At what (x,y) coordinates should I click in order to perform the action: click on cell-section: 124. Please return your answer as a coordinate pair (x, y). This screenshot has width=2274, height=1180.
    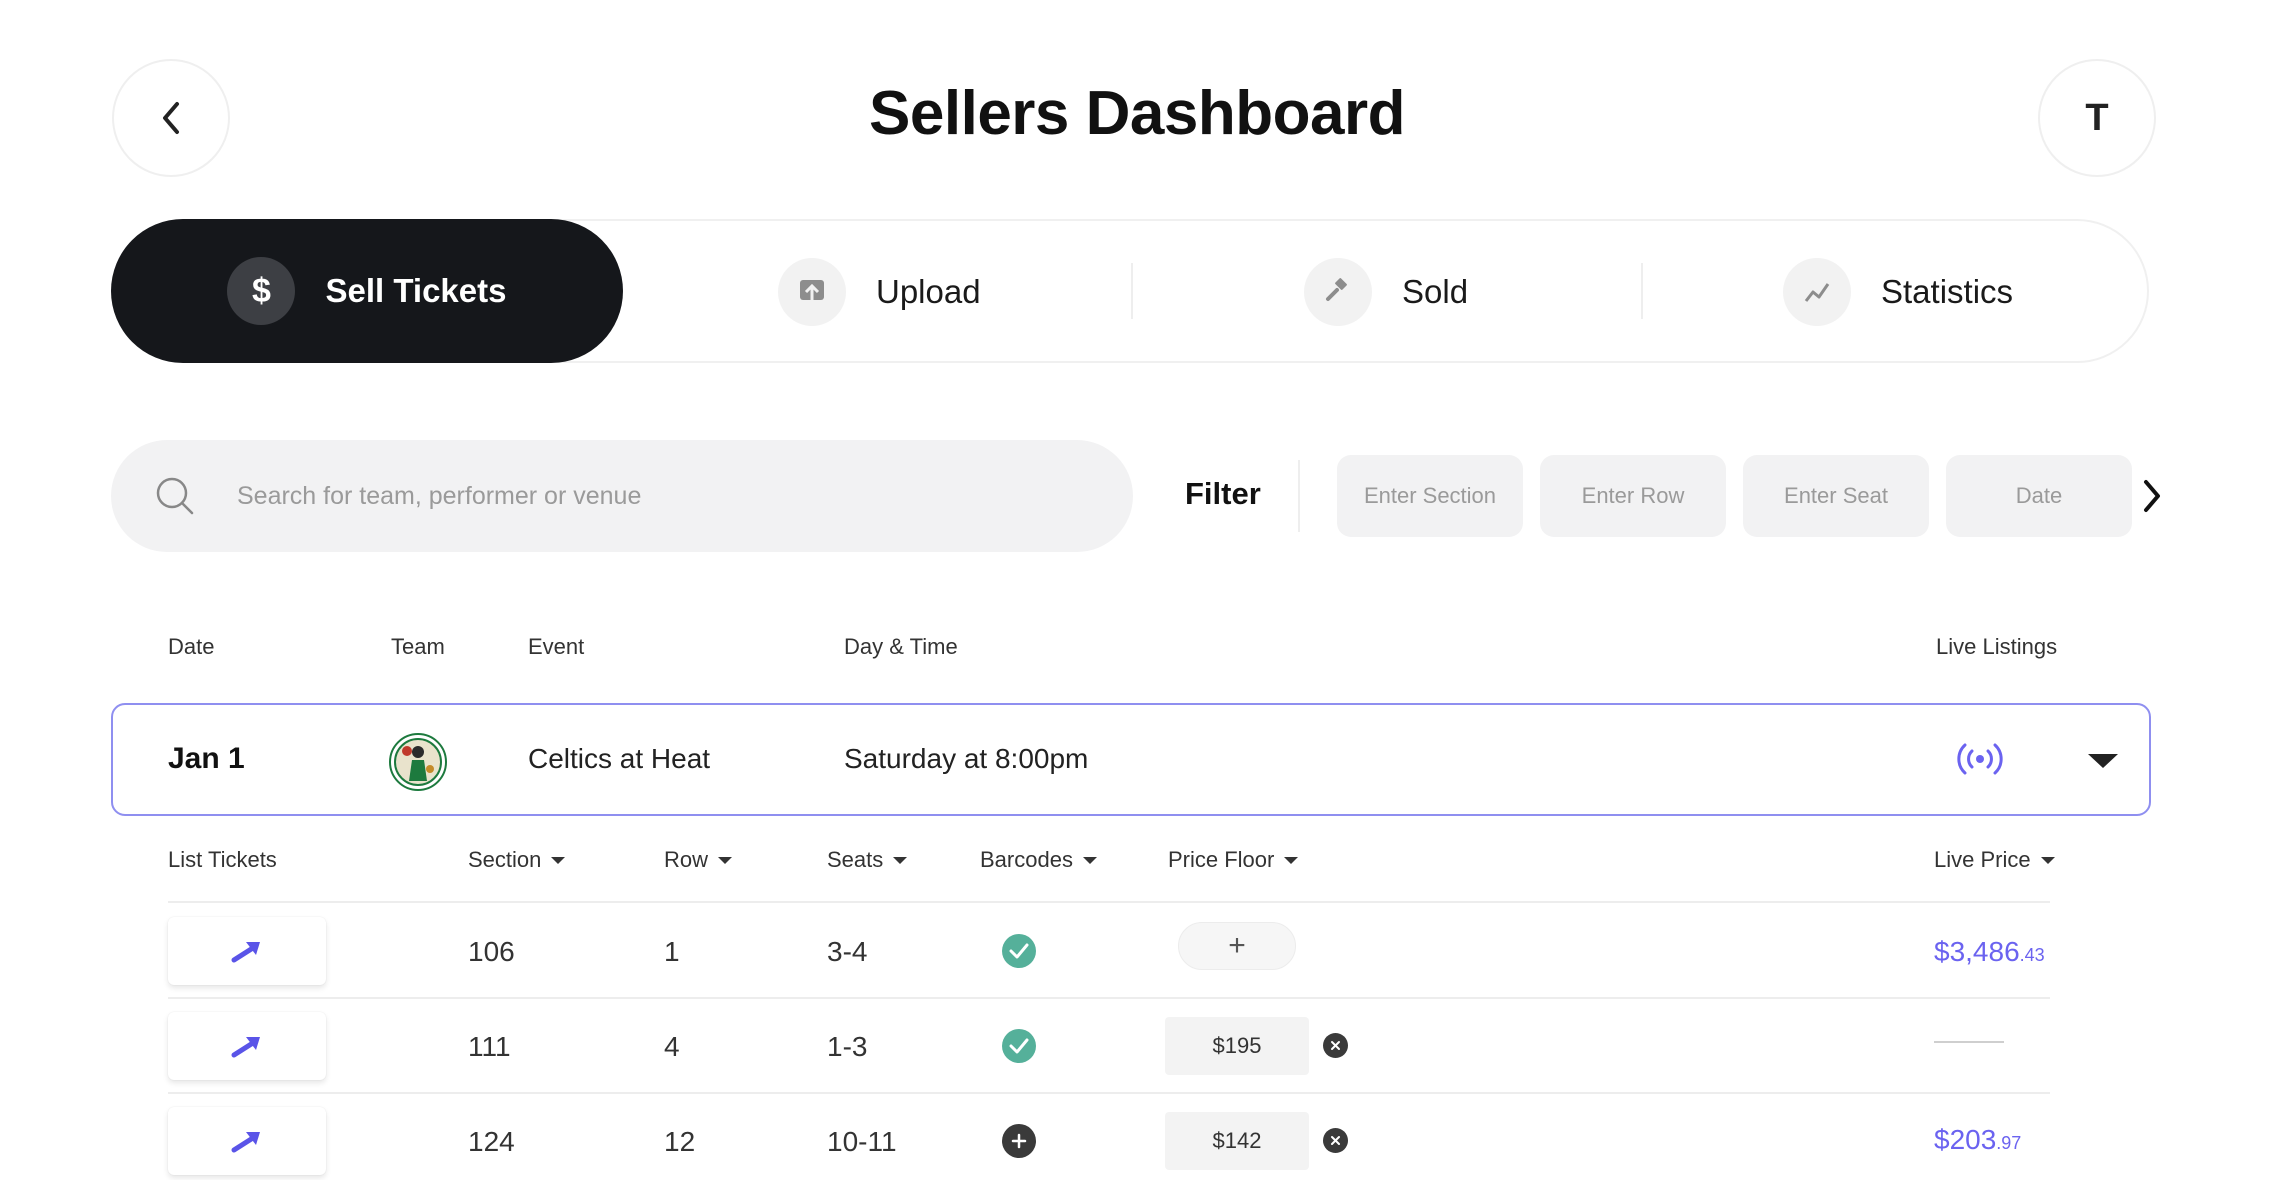
    Looking at the image, I should click on (491, 1141).